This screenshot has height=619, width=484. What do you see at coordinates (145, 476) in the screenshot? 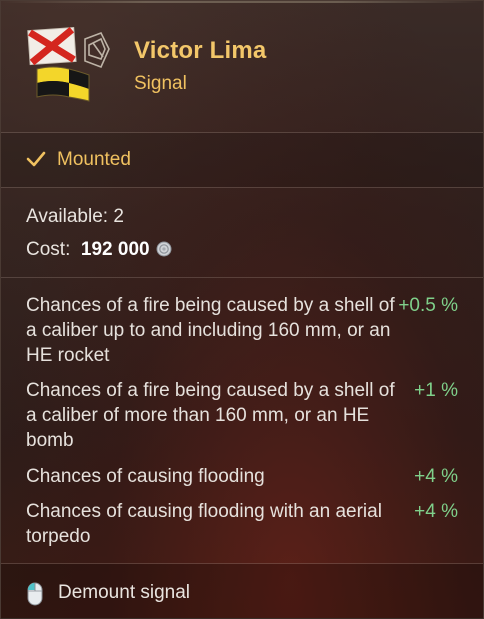
I see `bonus-description: Chances of causing flooding` at bounding box center [145, 476].